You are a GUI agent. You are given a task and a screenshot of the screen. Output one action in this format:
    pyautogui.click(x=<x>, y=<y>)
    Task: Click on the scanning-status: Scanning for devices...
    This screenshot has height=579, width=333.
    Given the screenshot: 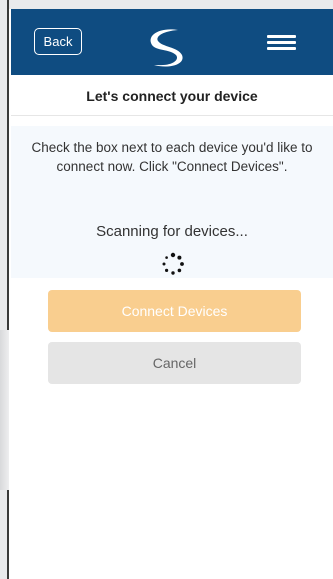 What is the action you would take?
    pyautogui.click(x=172, y=231)
    